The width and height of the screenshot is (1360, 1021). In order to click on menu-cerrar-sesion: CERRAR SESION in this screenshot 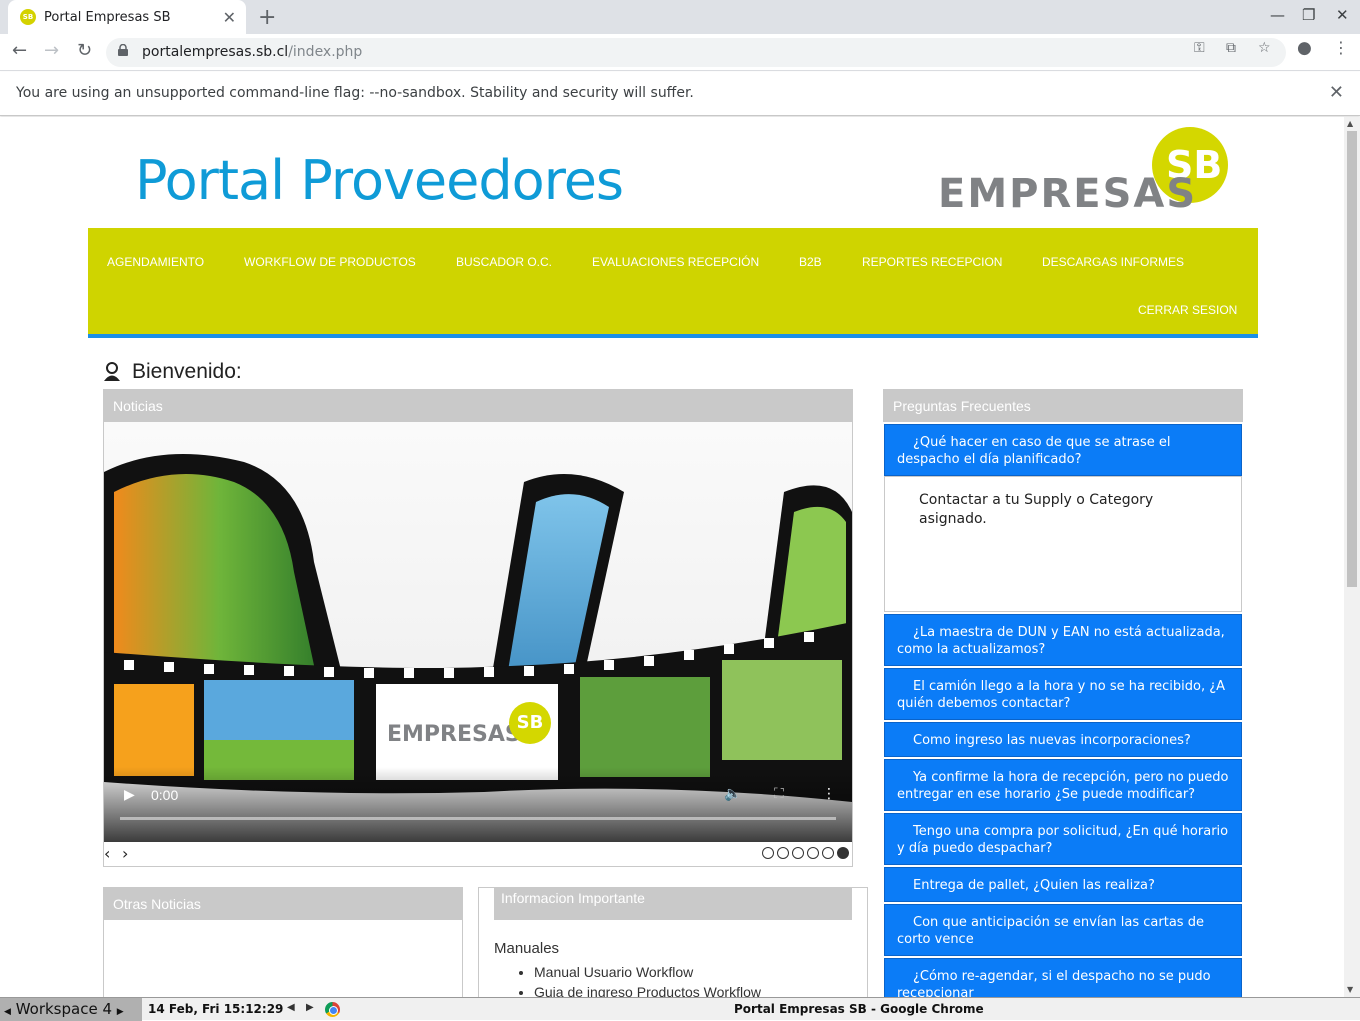, I will do `click(1187, 310)`.